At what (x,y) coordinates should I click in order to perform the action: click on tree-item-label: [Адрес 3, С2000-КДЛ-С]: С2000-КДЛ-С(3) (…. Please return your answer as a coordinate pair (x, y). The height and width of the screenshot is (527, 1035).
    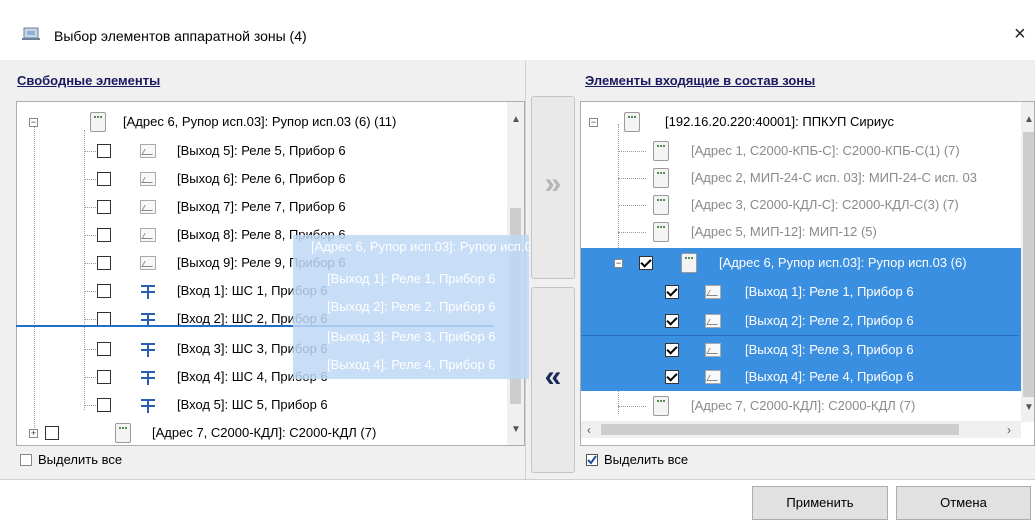
    Looking at the image, I should click on (825, 204).